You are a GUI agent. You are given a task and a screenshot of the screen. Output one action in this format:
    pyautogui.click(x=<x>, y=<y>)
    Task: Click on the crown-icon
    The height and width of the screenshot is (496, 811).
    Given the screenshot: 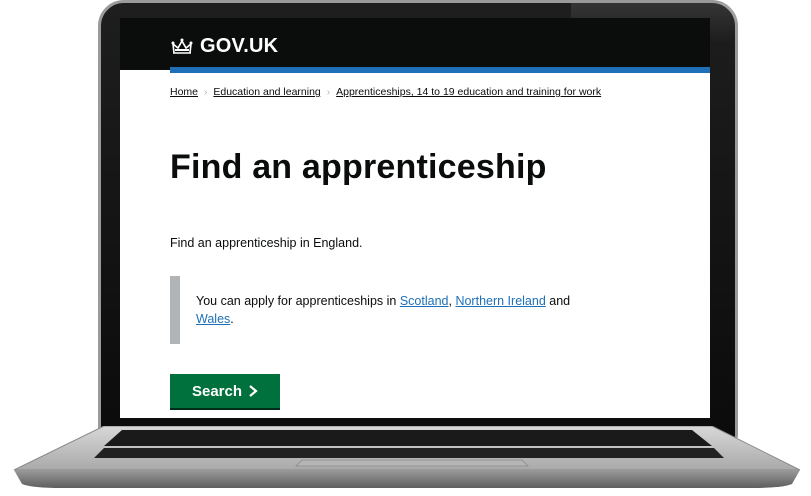 What is the action you would take?
    pyautogui.click(x=182, y=46)
    